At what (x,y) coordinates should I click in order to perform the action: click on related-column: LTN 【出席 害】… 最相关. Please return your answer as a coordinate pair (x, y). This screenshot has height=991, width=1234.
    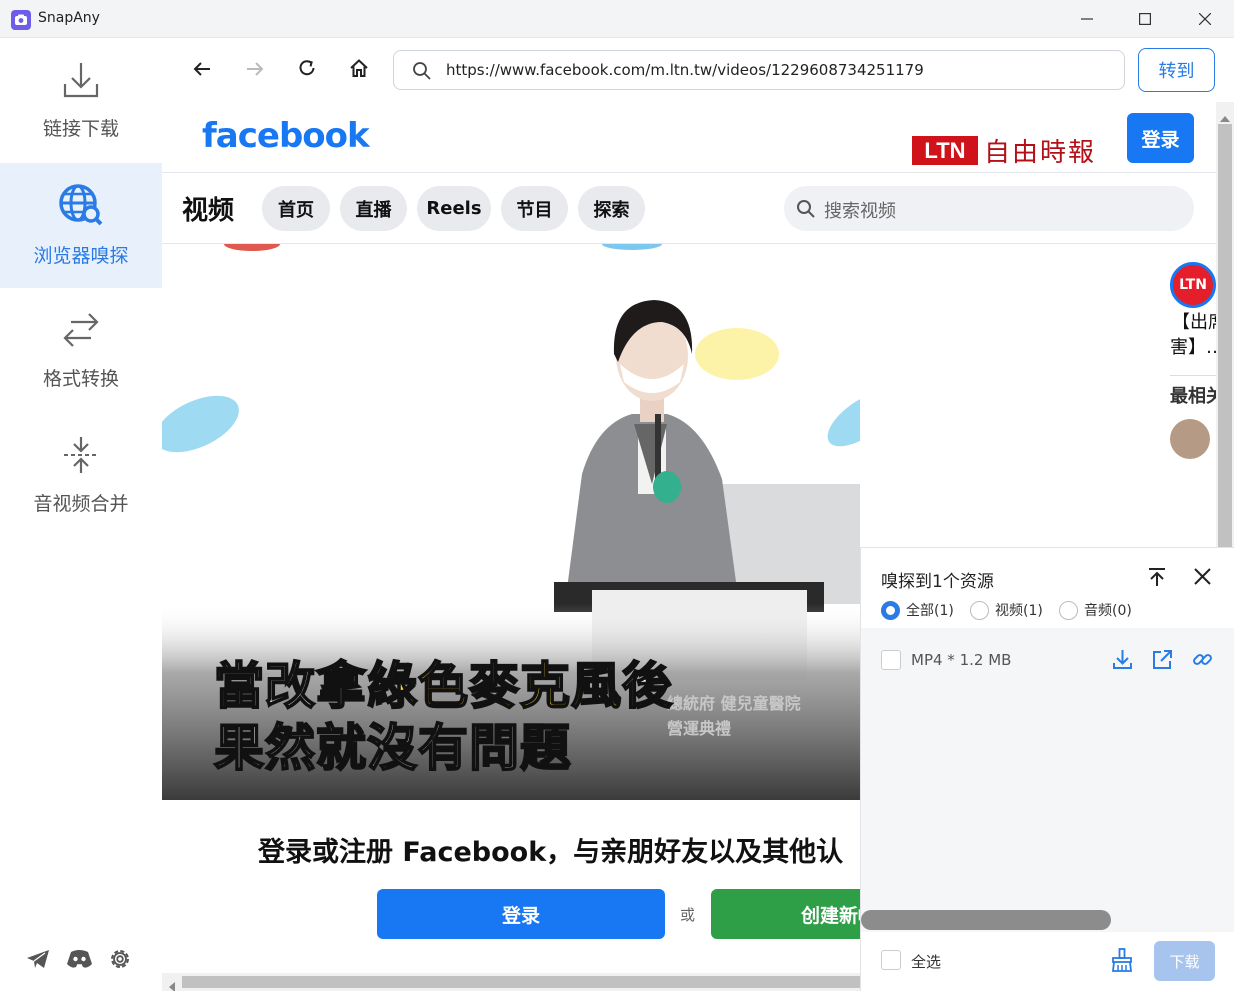
    Looking at the image, I should click on (1193, 377).